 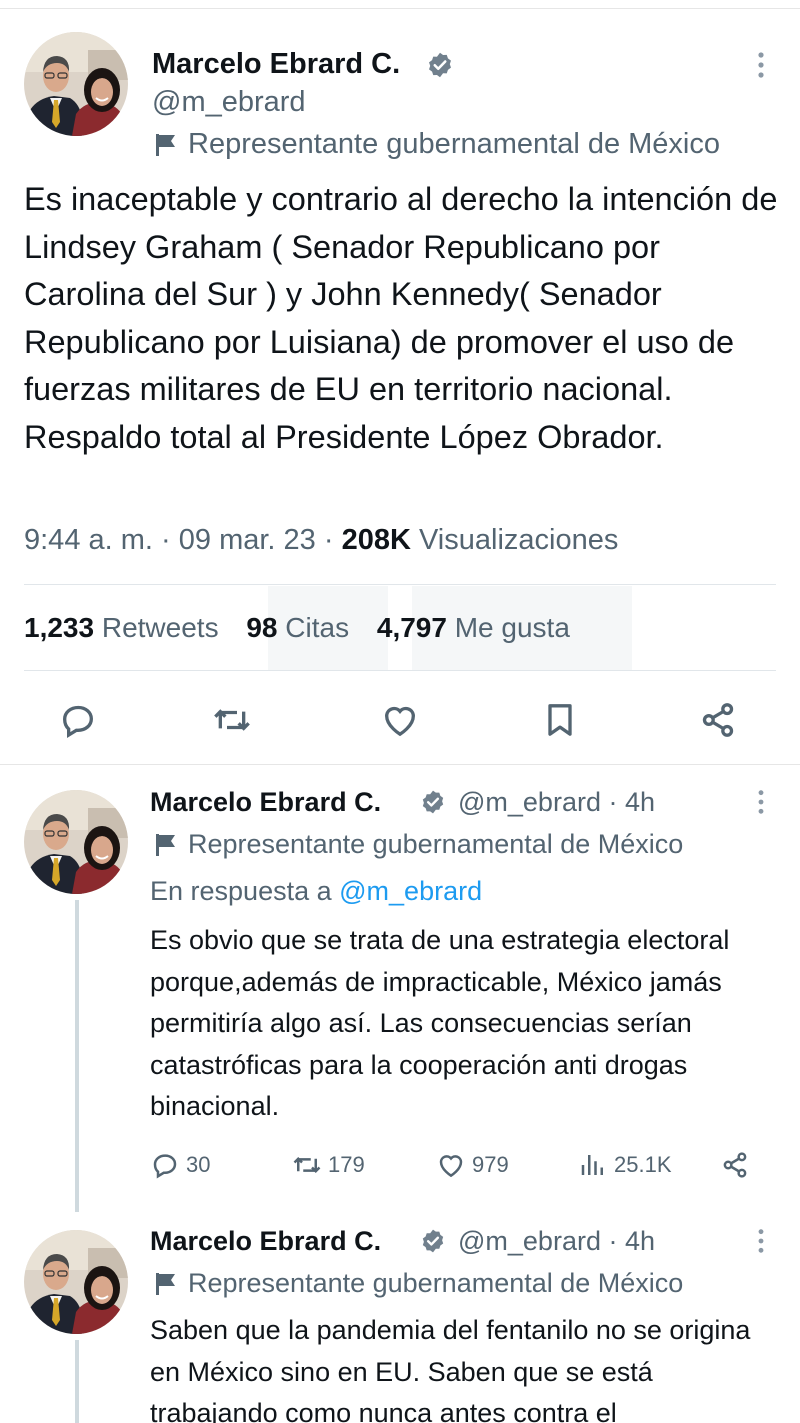 I want to click on likes-stat: 4,797 Me gusta, so click(x=473, y=628).